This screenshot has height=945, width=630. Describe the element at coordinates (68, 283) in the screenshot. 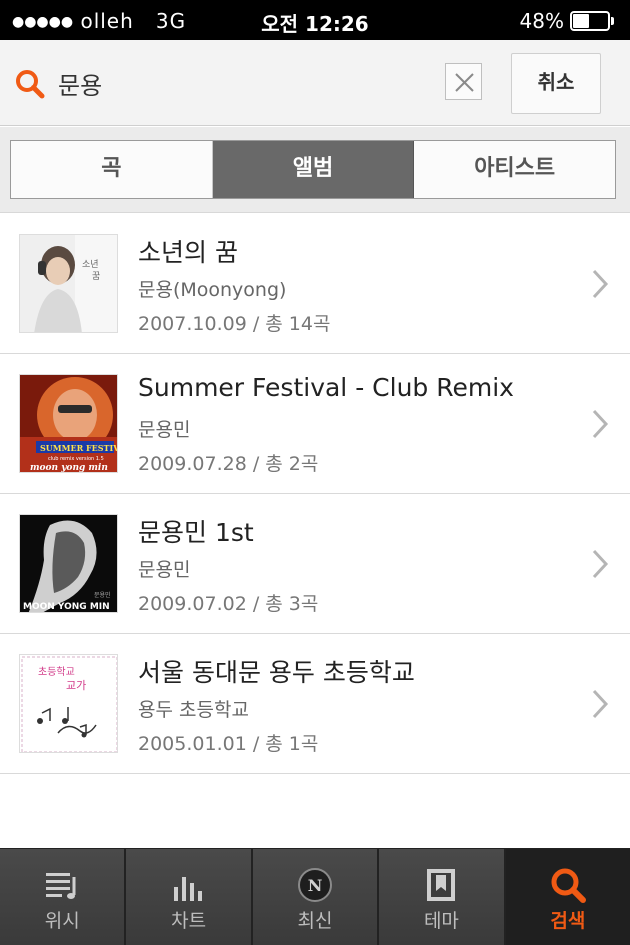

I see `album-cover: 소년 꿈` at that location.